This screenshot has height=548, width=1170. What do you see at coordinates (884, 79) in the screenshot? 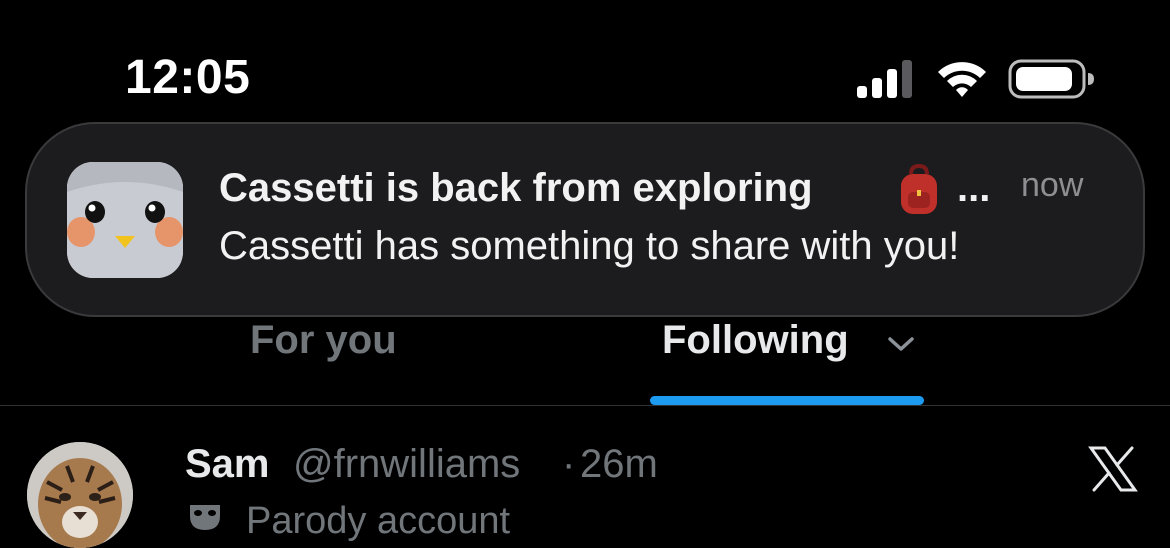
I see `signal-icon` at bounding box center [884, 79].